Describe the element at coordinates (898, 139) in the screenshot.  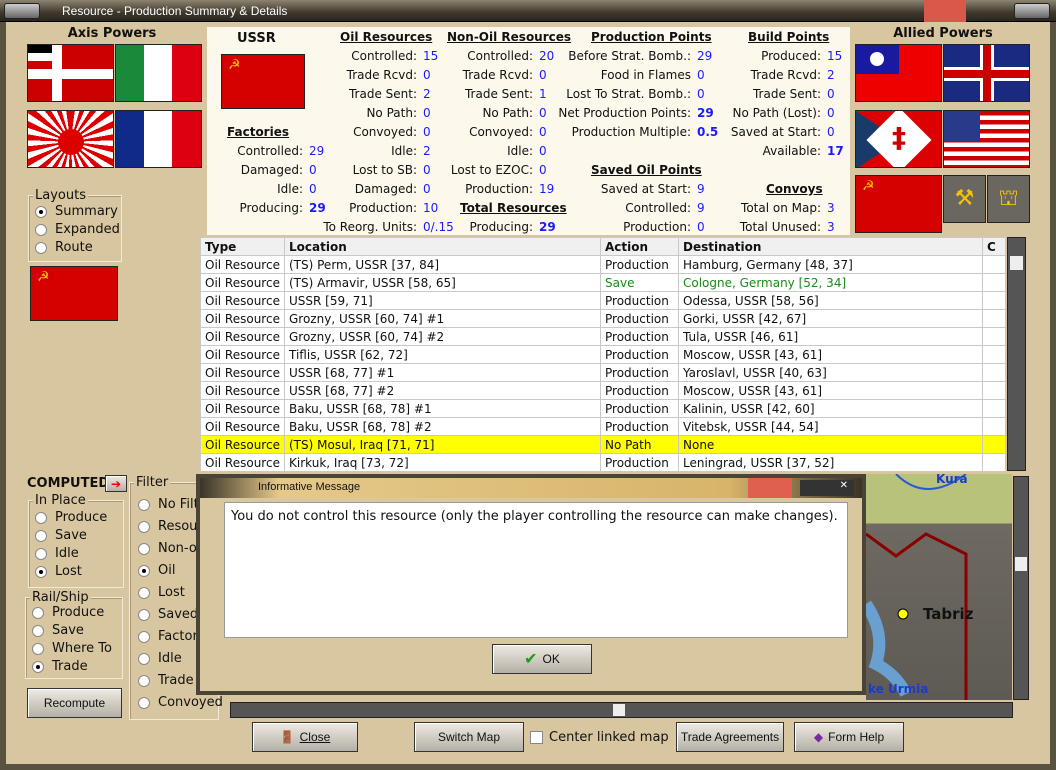
I see `free-france-flag: ‡` at that location.